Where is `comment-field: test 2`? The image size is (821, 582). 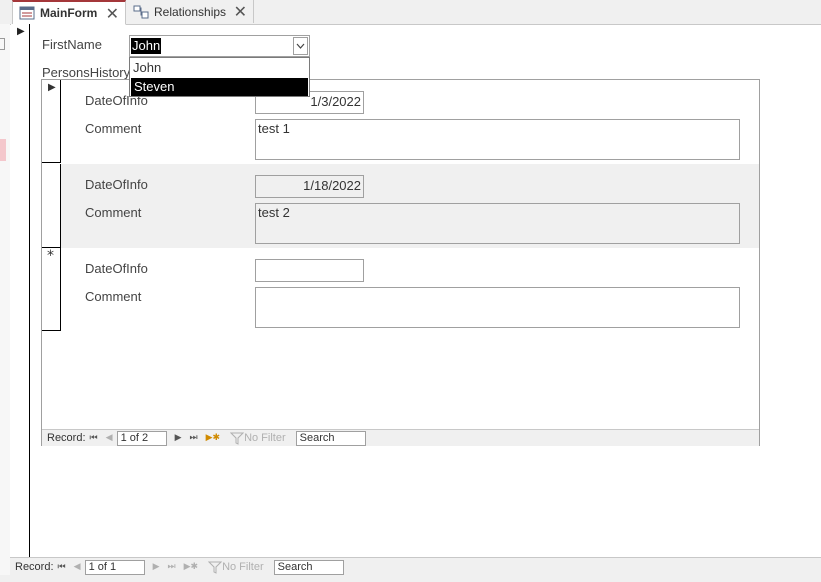 comment-field: test 2 is located at coordinates (497, 223).